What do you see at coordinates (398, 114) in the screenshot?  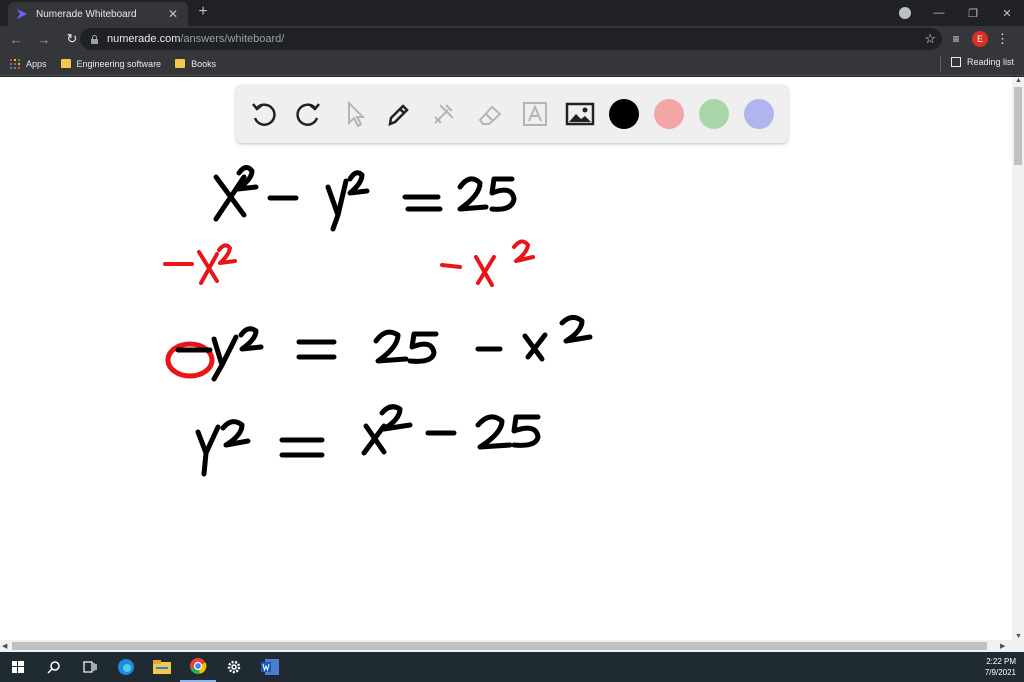 I see `pen-icon` at bounding box center [398, 114].